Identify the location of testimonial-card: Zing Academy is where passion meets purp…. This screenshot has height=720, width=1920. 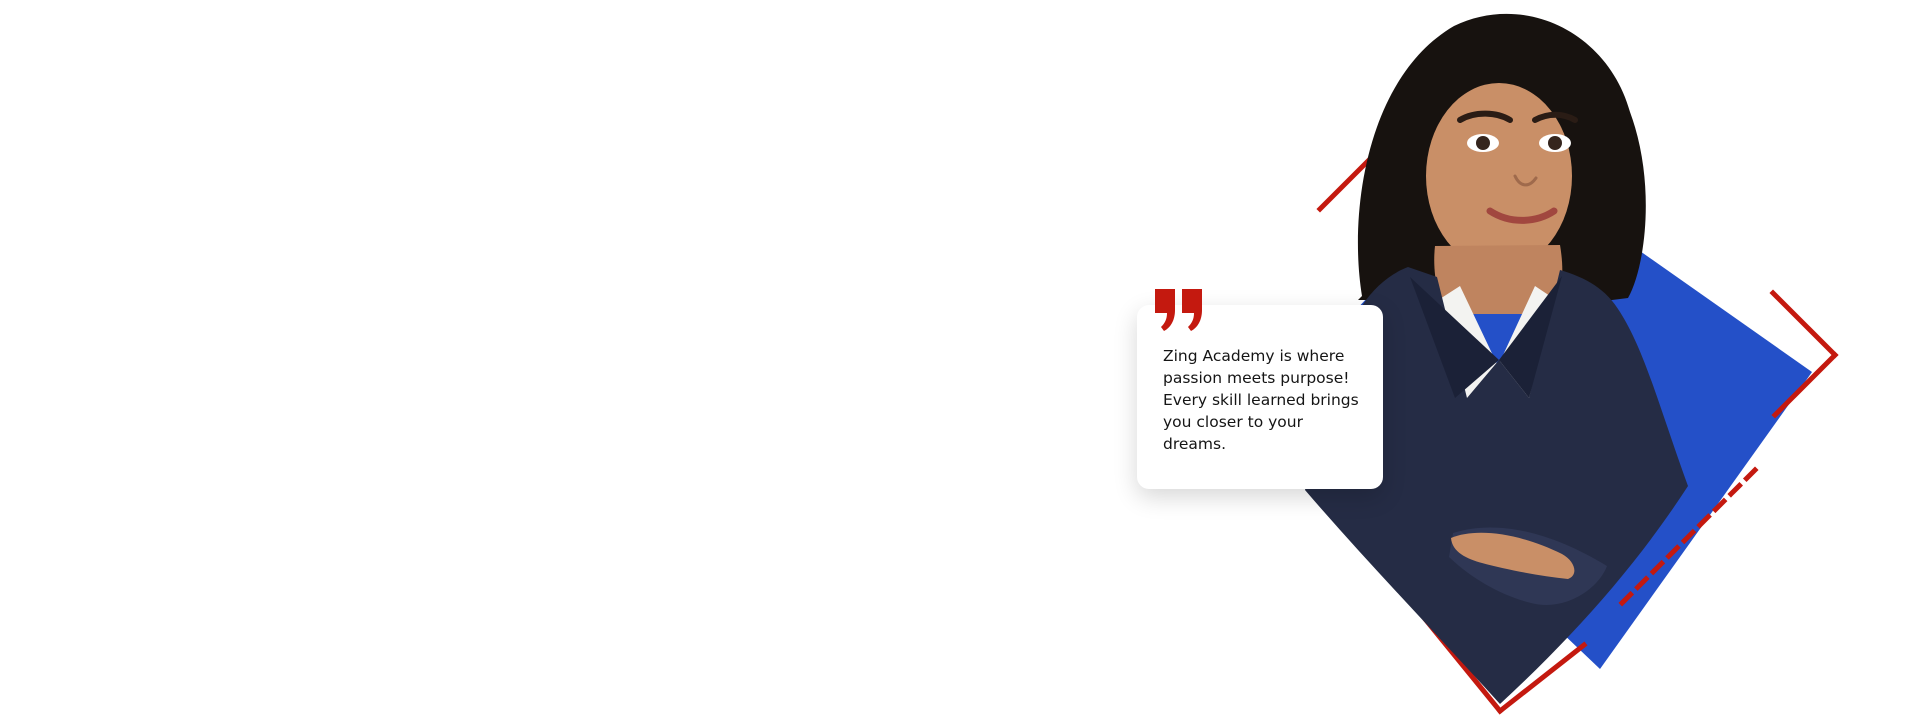
(1260, 389).